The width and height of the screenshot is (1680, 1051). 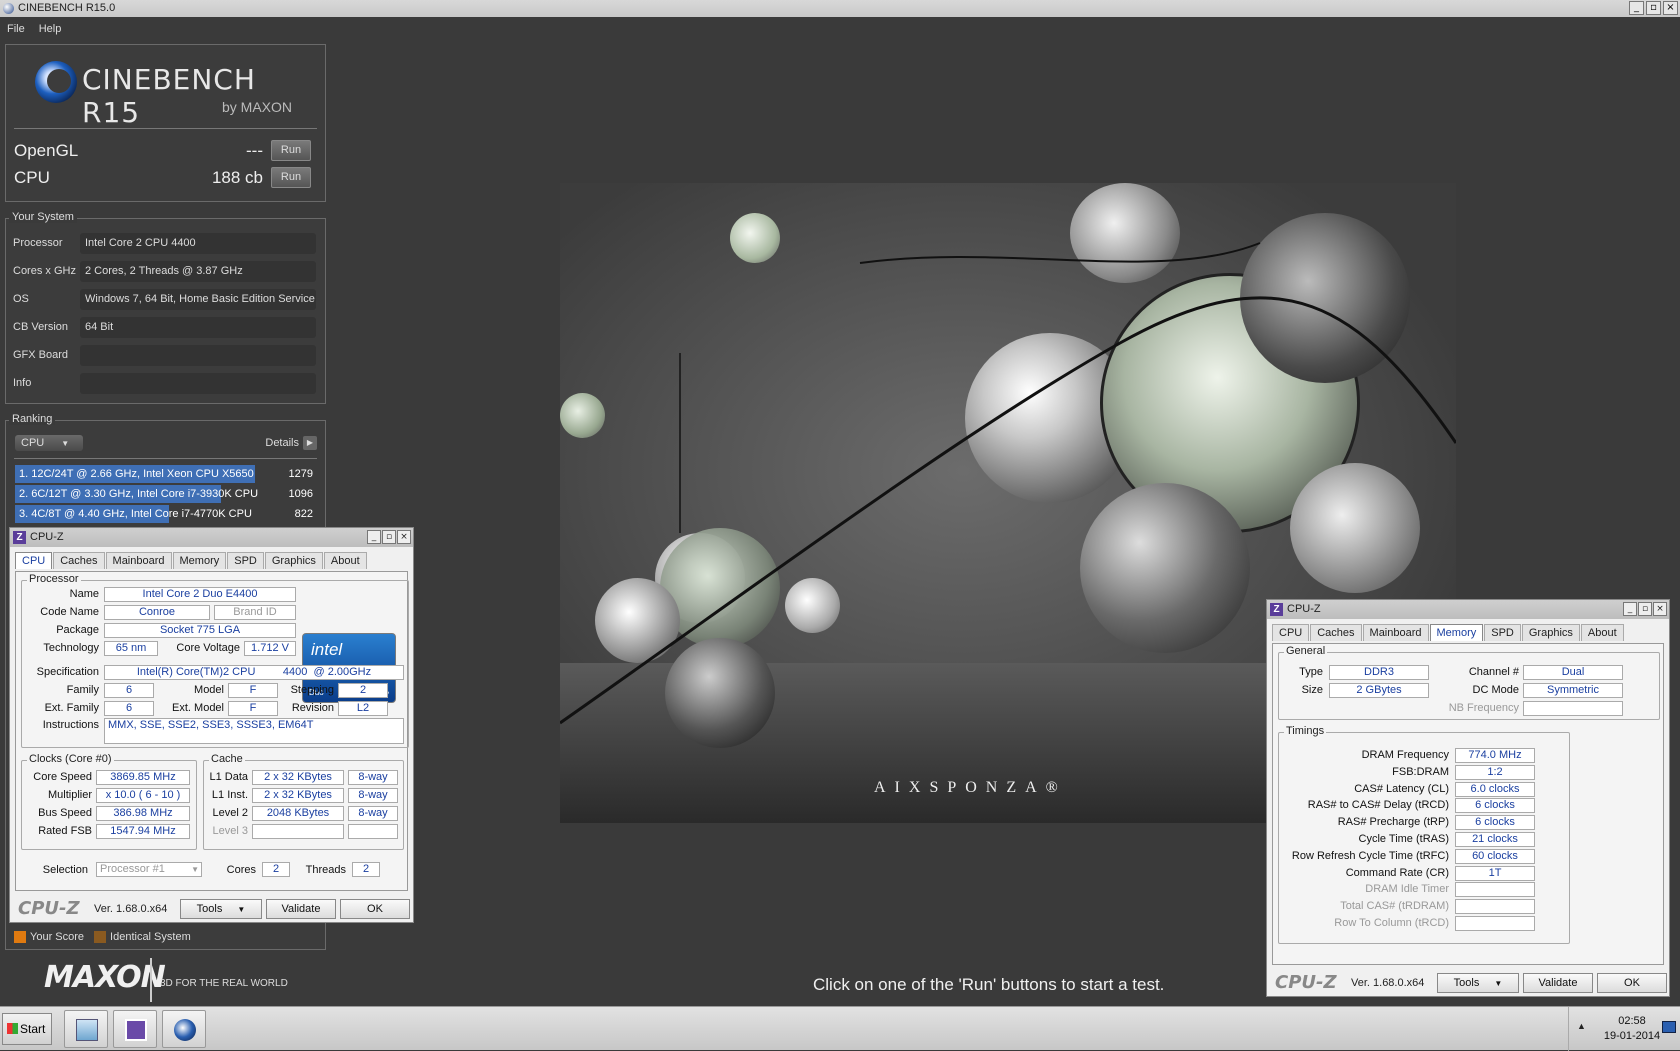 I want to click on timing-value, so click(x=1495, y=907).